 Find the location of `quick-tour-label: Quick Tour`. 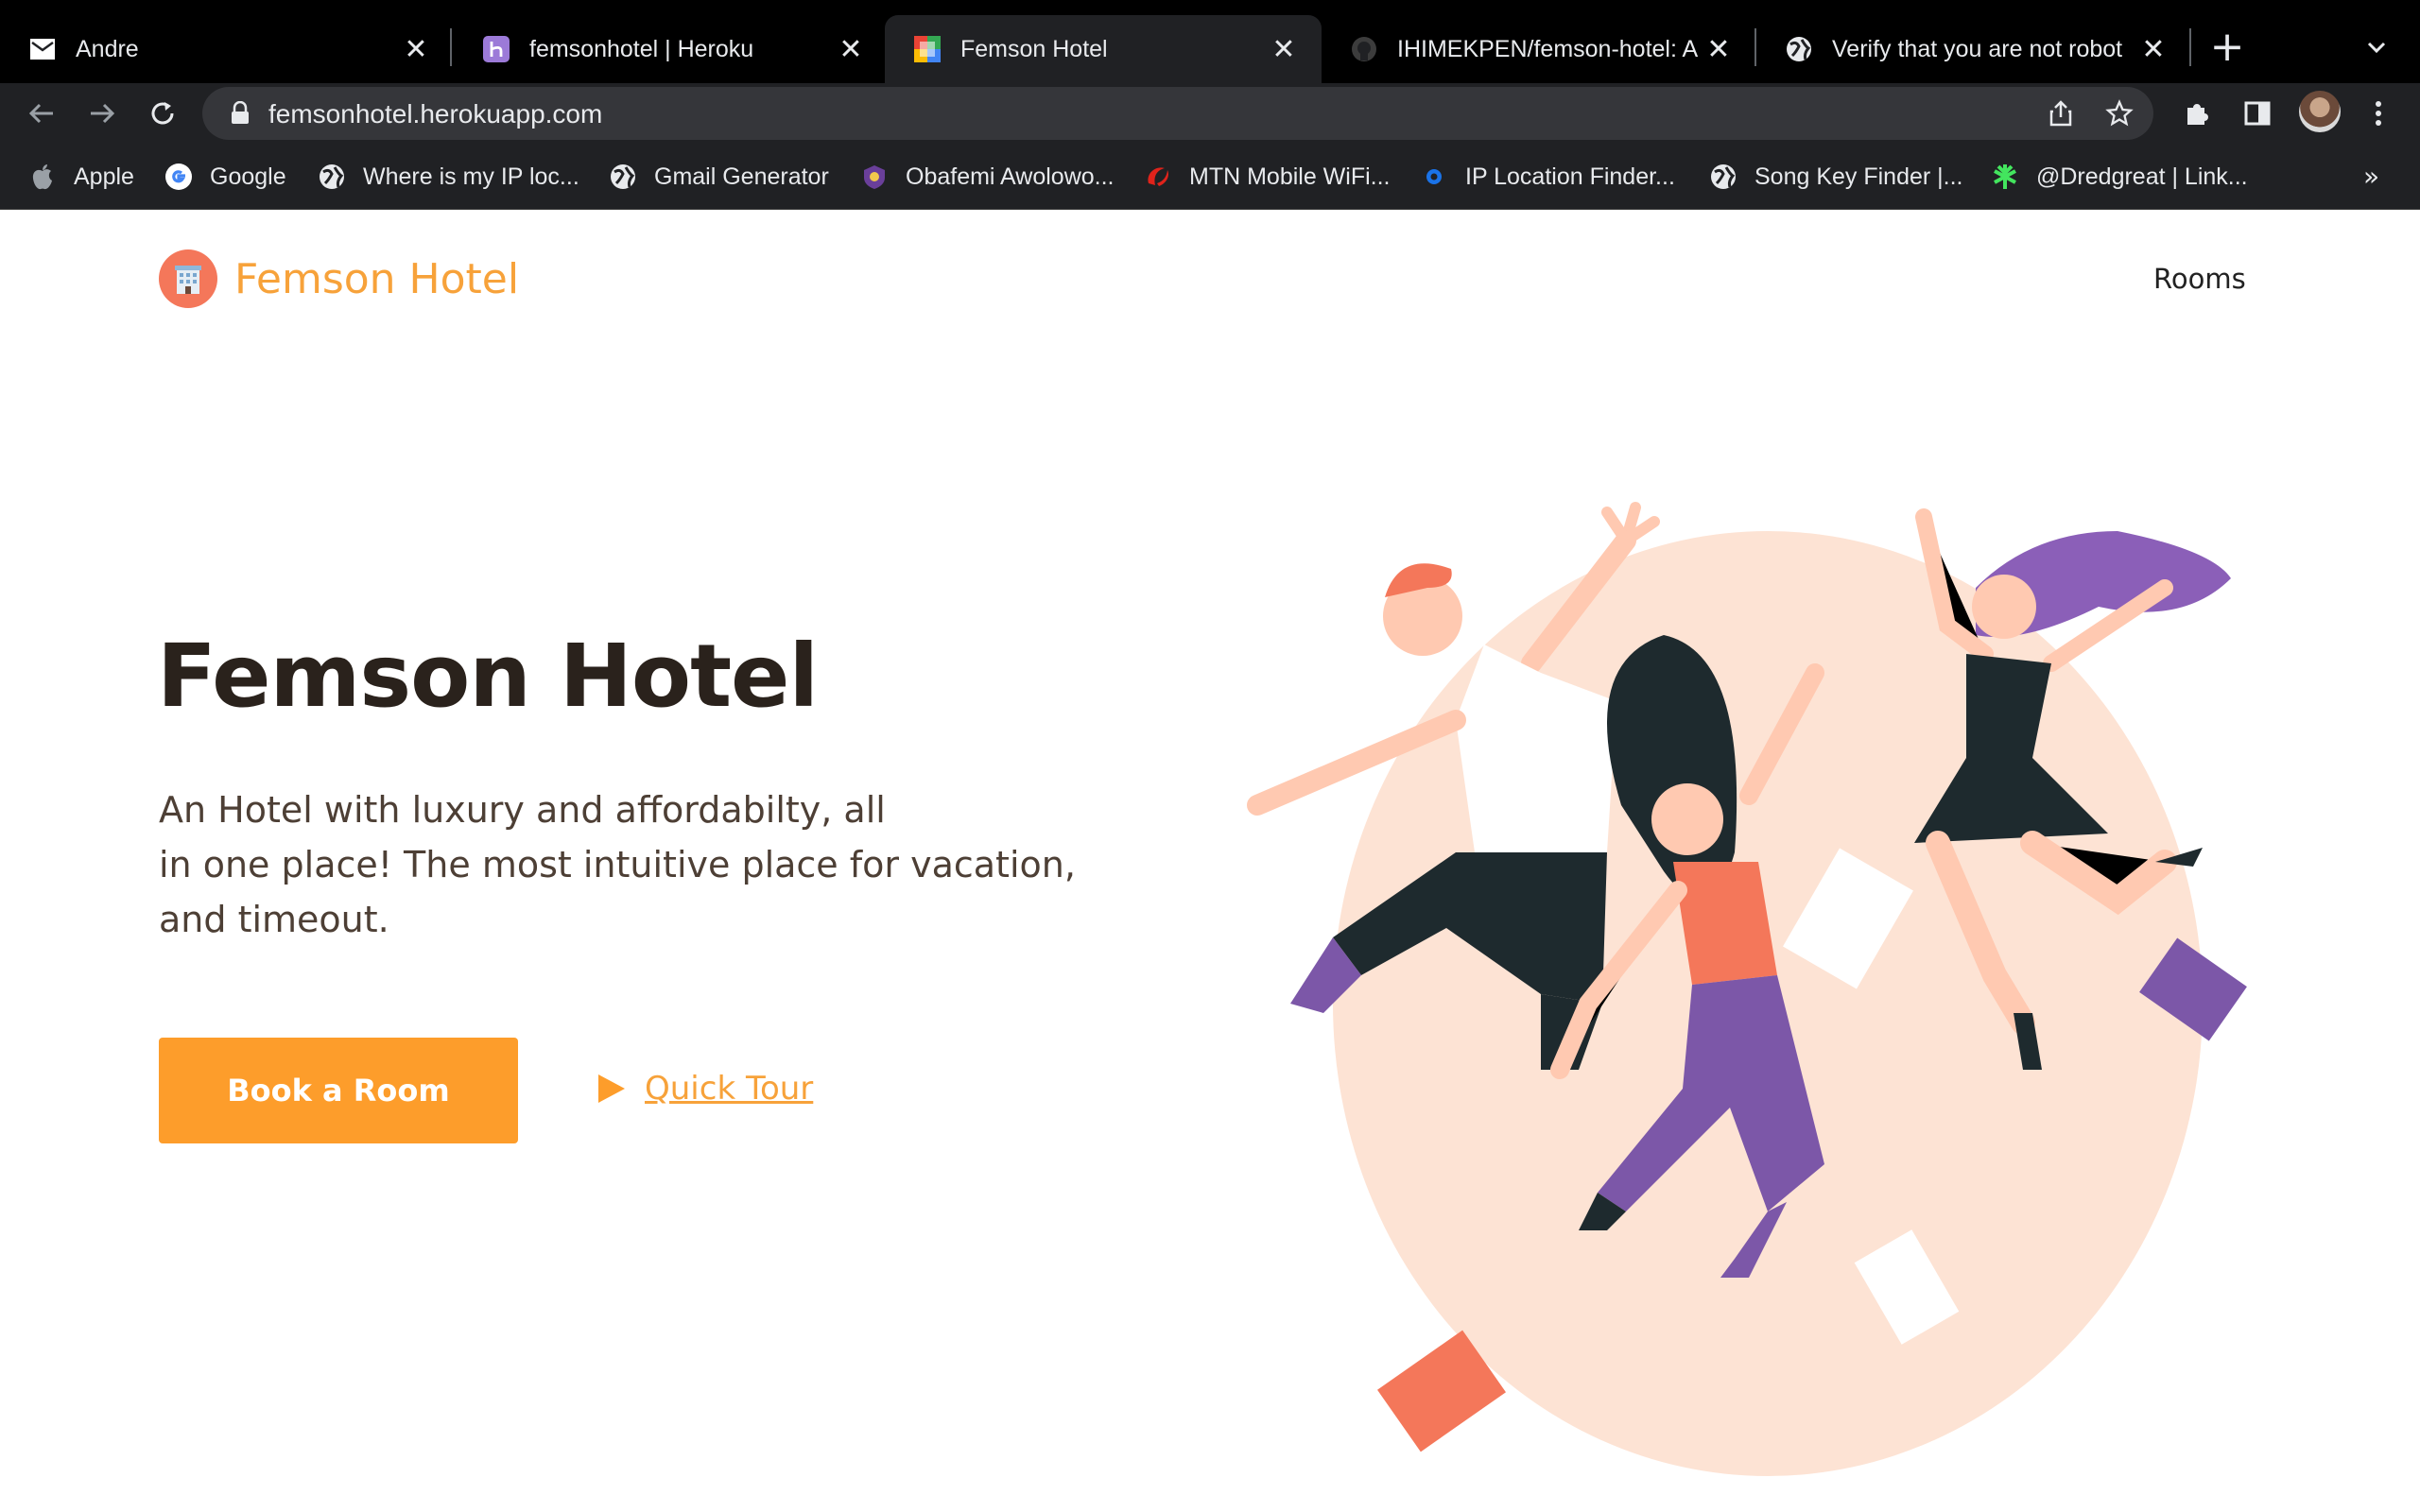

quick-tour-label: Quick Tour is located at coordinates (729, 1089).